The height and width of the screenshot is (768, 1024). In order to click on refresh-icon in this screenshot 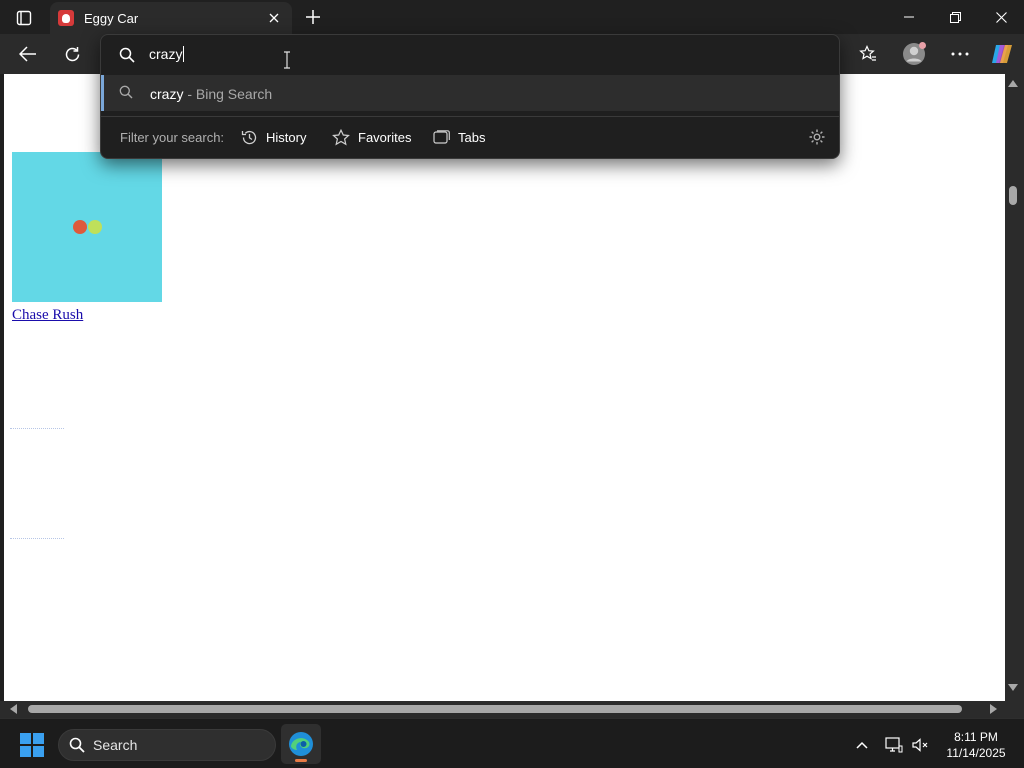, I will do `click(72, 53)`.